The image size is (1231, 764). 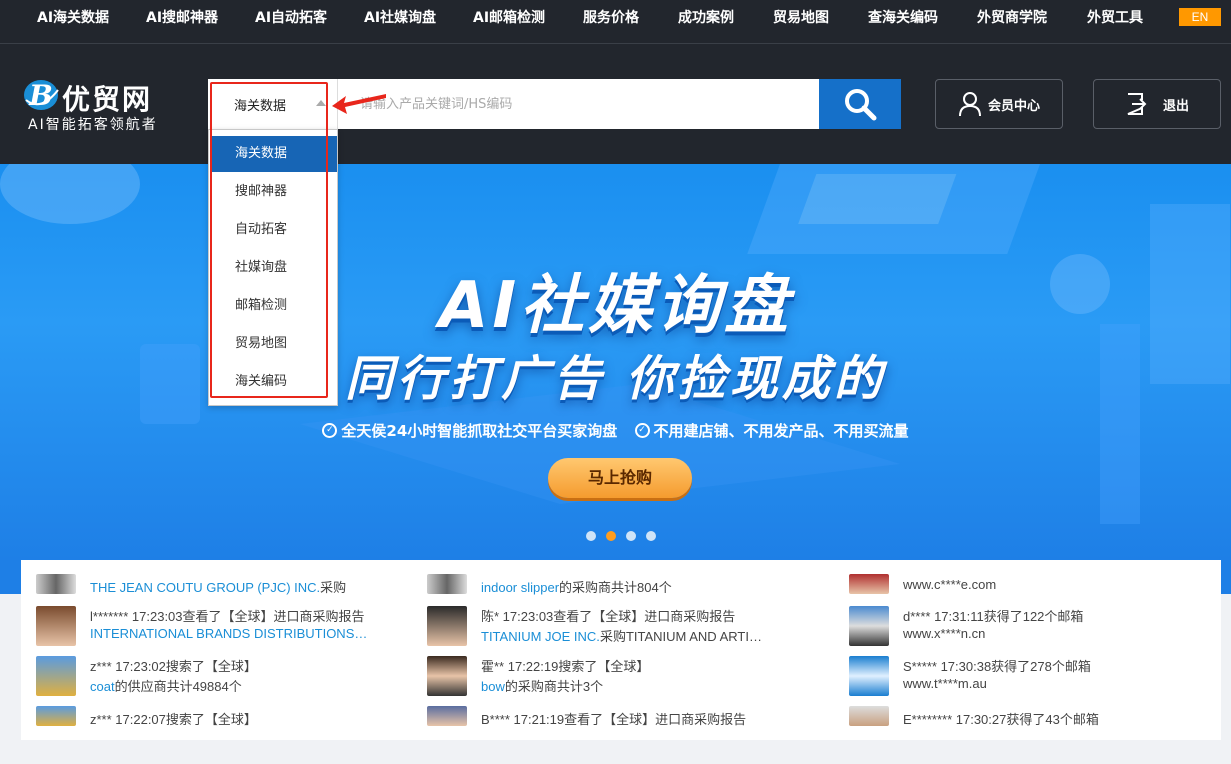 What do you see at coordinates (274, 154) in the screenshot?
I see `dropdown-item-customs: 海关数据` at bounding box center [274, 154].